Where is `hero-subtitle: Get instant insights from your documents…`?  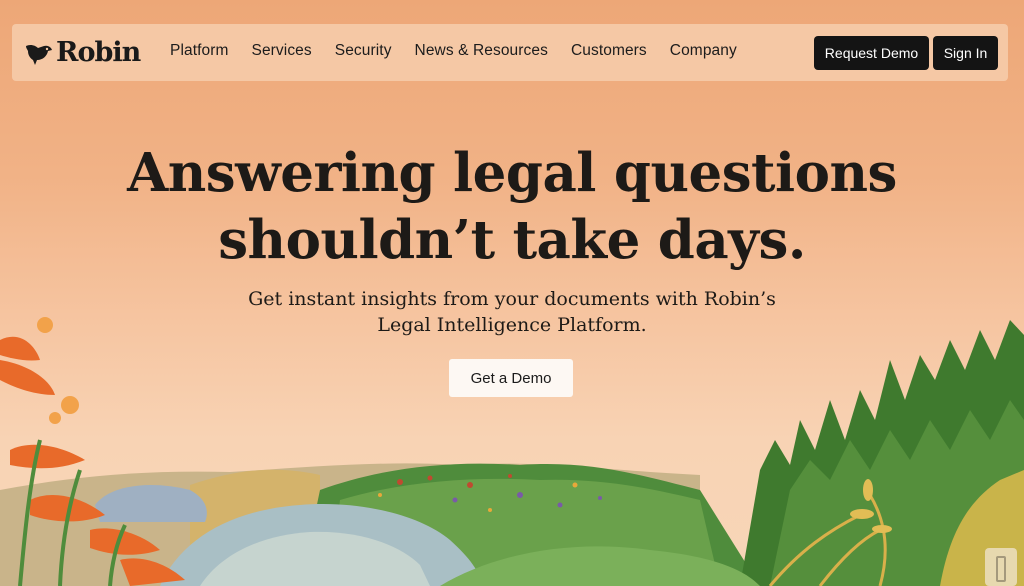 hero-subtitle: Get instant insights from your documents… is located at coordinates (512, 312).